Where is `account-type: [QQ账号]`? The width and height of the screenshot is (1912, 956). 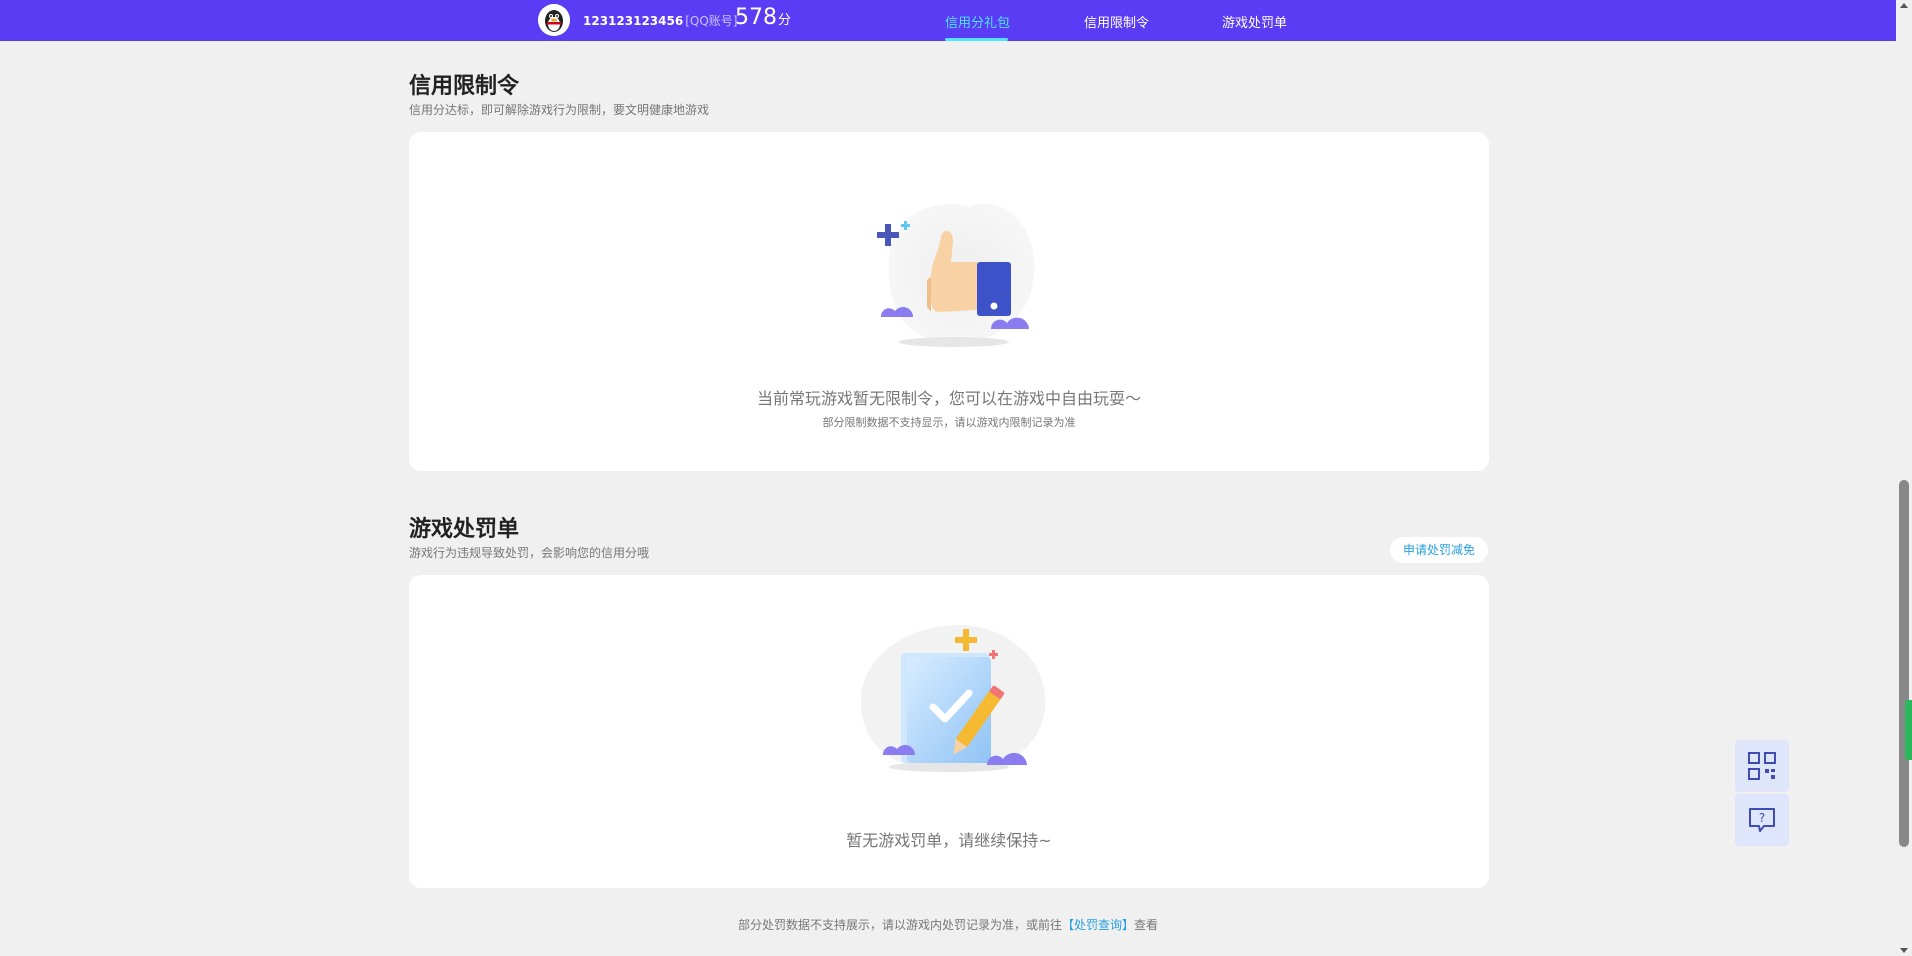
account-type: [QQ账号] is located at coordinates (711, 21).